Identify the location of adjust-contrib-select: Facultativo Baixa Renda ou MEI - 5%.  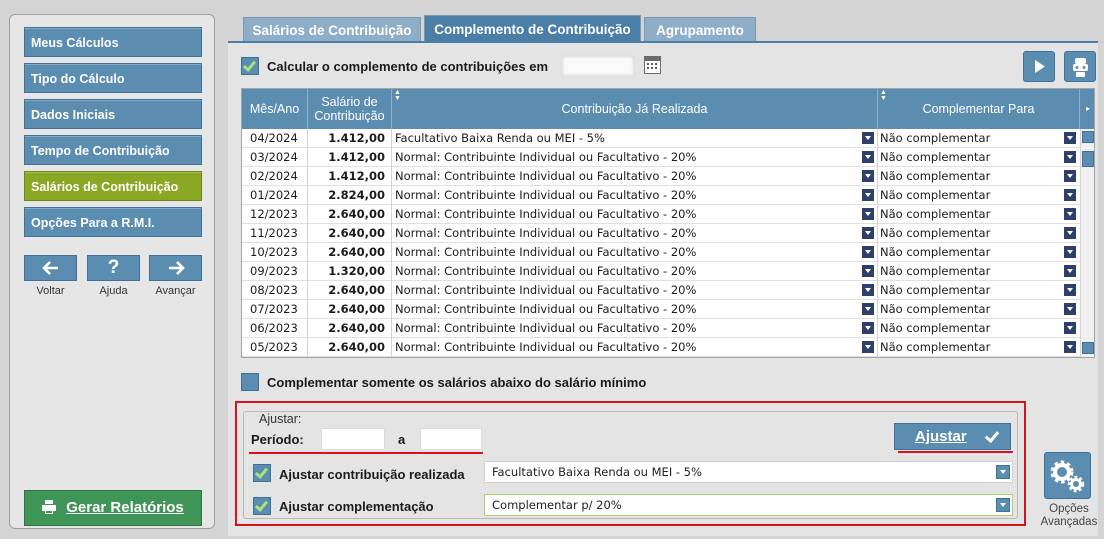
(748, 472).